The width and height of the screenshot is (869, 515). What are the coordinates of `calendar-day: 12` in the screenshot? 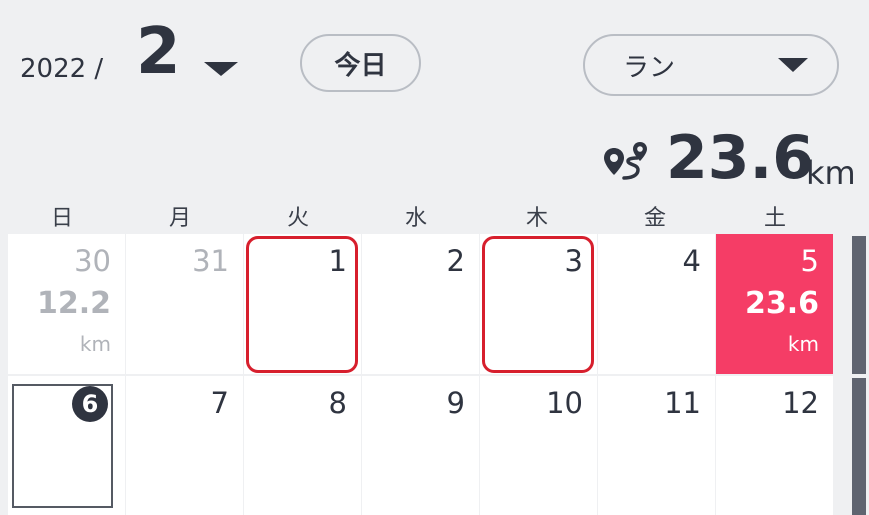 It's located at (774, 445).